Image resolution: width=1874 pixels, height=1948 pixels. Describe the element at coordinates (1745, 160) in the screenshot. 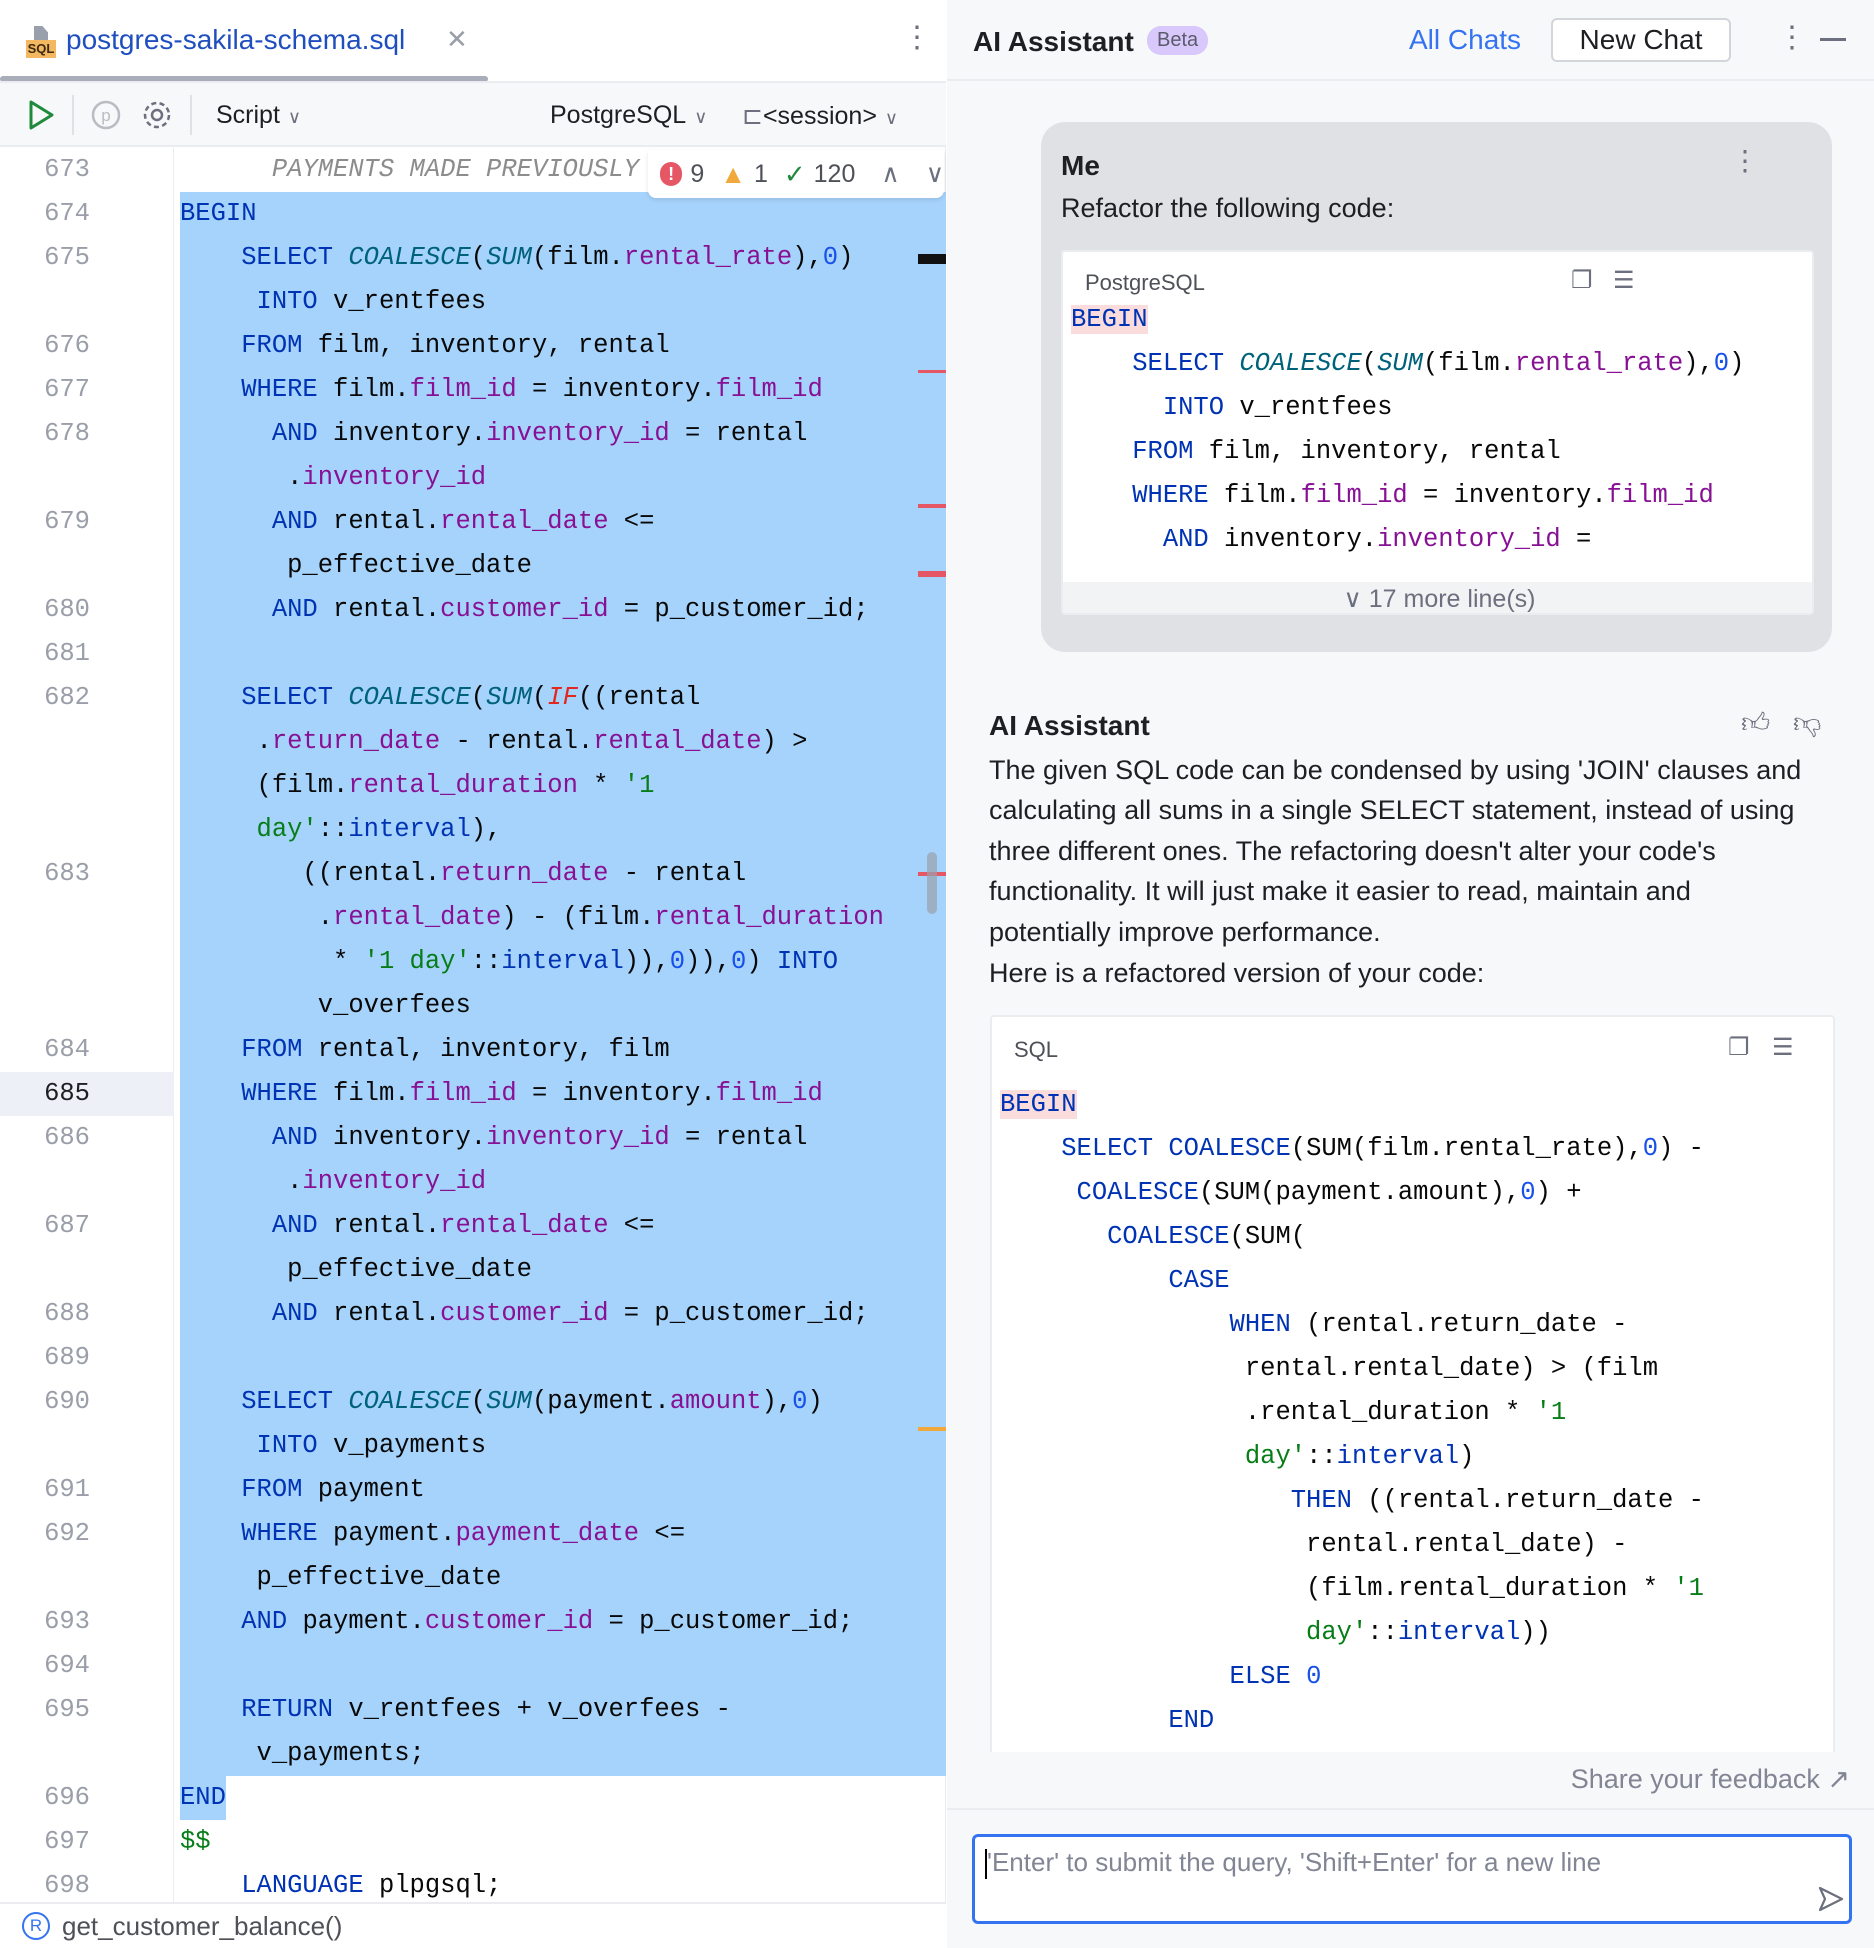

I see `message-options-icon: ⋮` at that location.